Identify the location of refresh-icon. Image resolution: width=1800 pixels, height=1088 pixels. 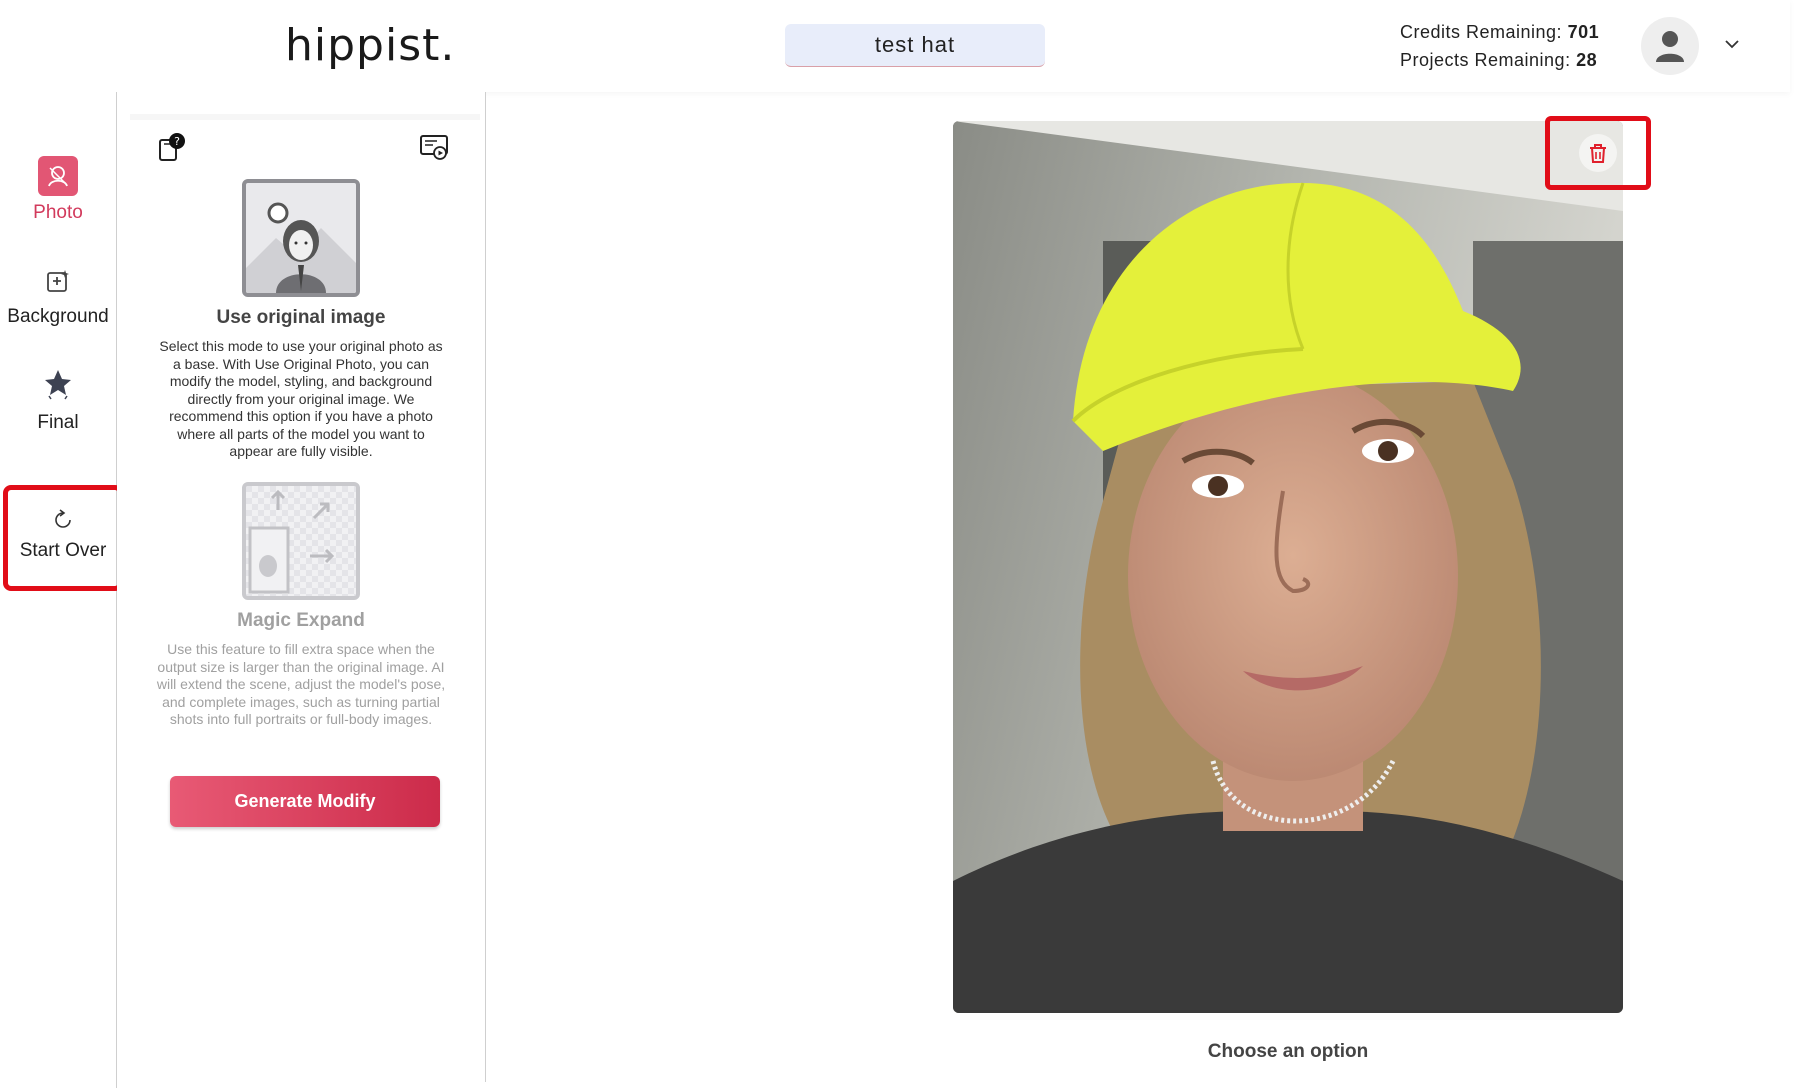
(63, 518).